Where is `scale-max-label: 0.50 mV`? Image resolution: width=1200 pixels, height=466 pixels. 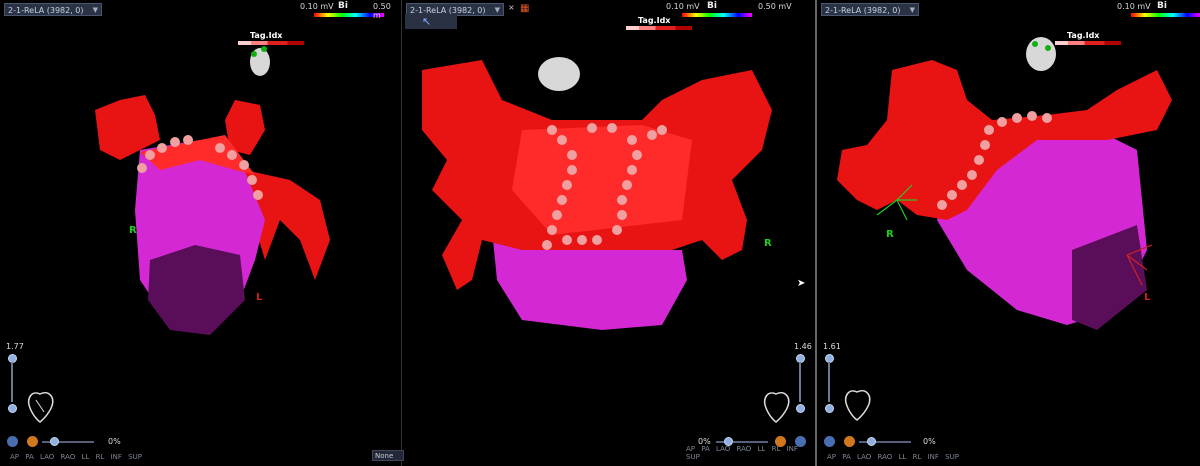
scale-max-label: 0.50 mV is located at coordinates (775, 6).